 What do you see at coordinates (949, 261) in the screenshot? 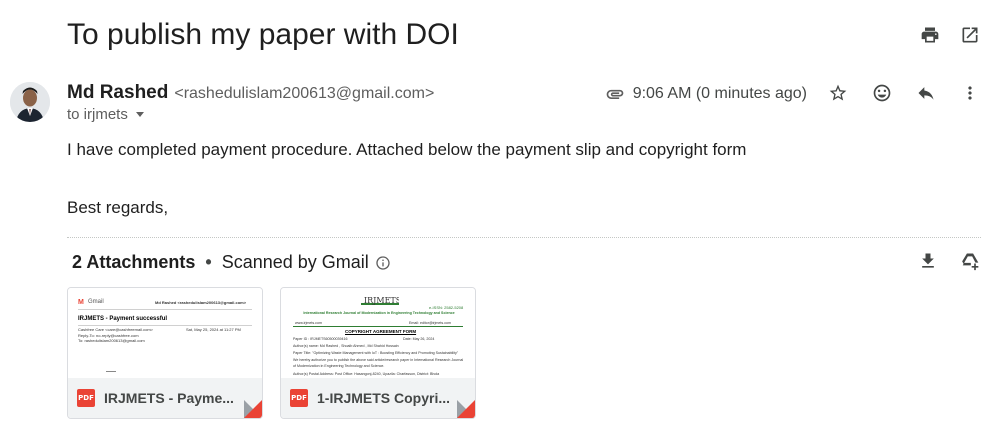
I see `attachments-actions` at bounding box center [949, 261].